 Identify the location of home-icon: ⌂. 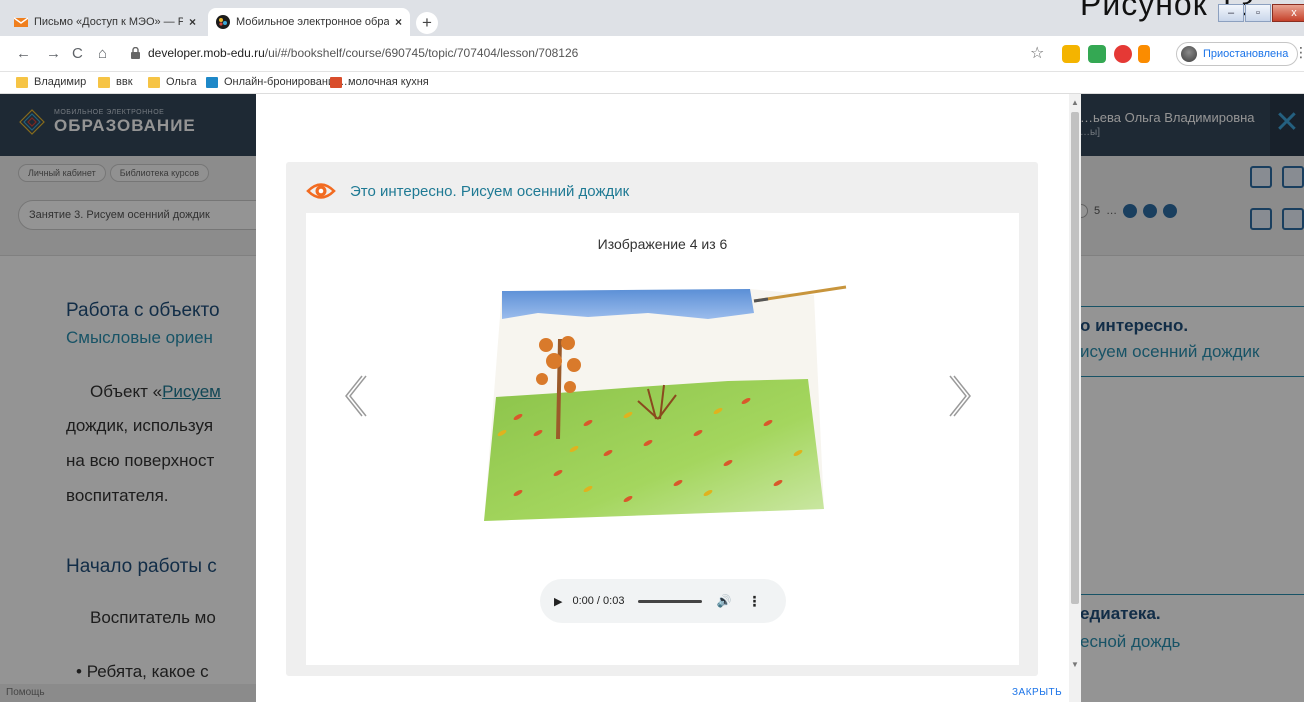
(102, 54).